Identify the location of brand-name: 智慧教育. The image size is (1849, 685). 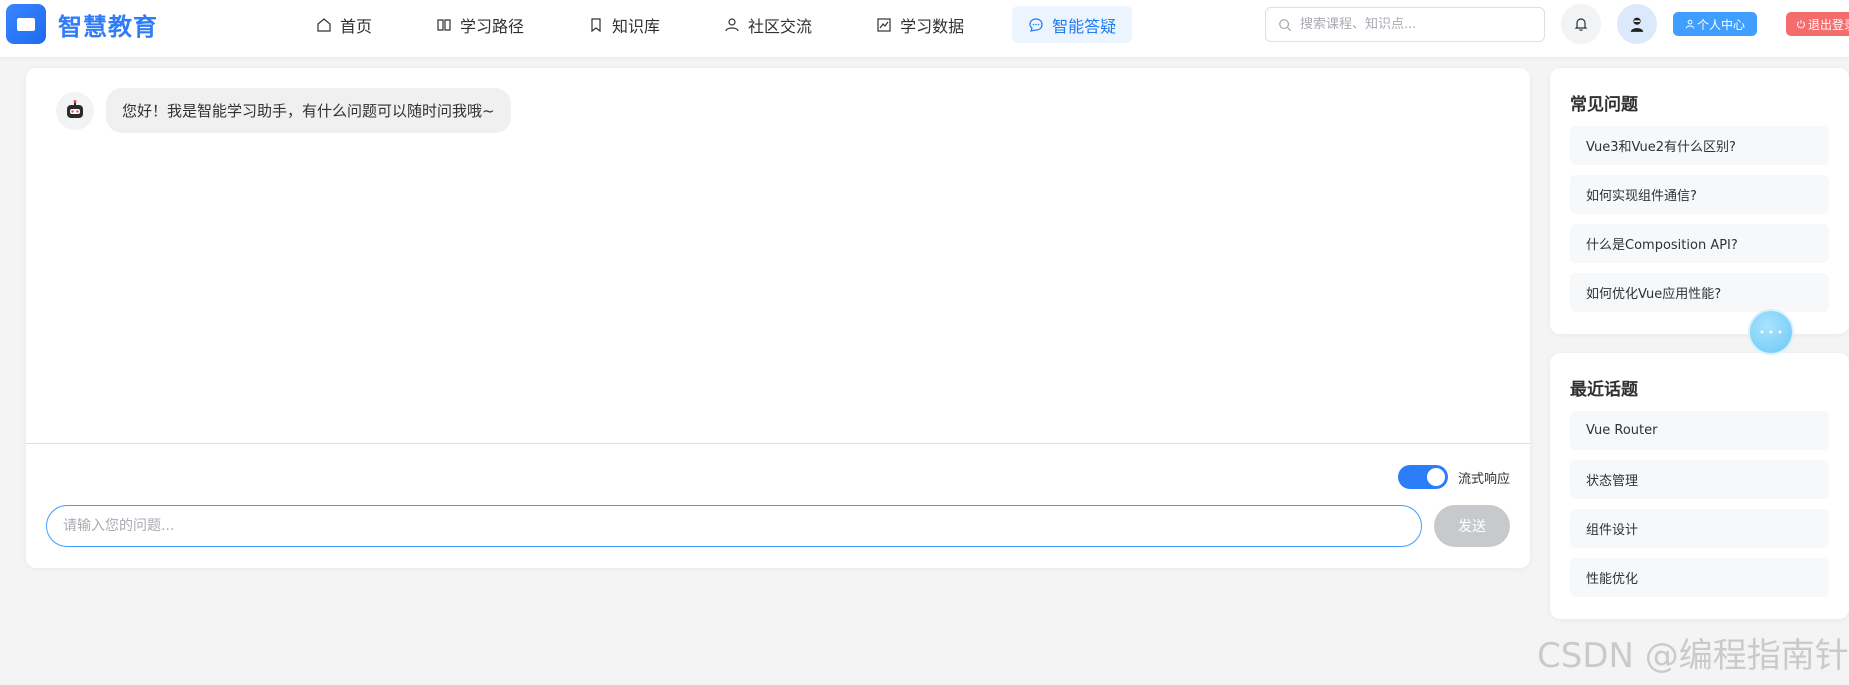
(108, 26).